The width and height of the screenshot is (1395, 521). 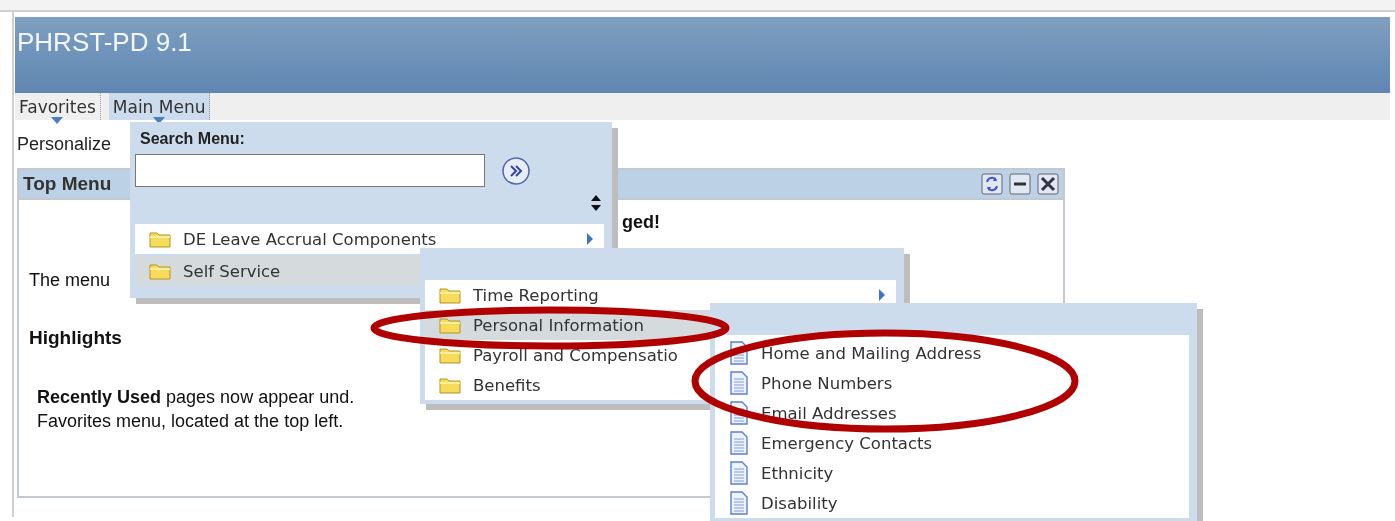 What do you see at coordinates (75, 338) in the screenshot?
I see `highlights-heading: Highlights` at bounding box center [75, 338].